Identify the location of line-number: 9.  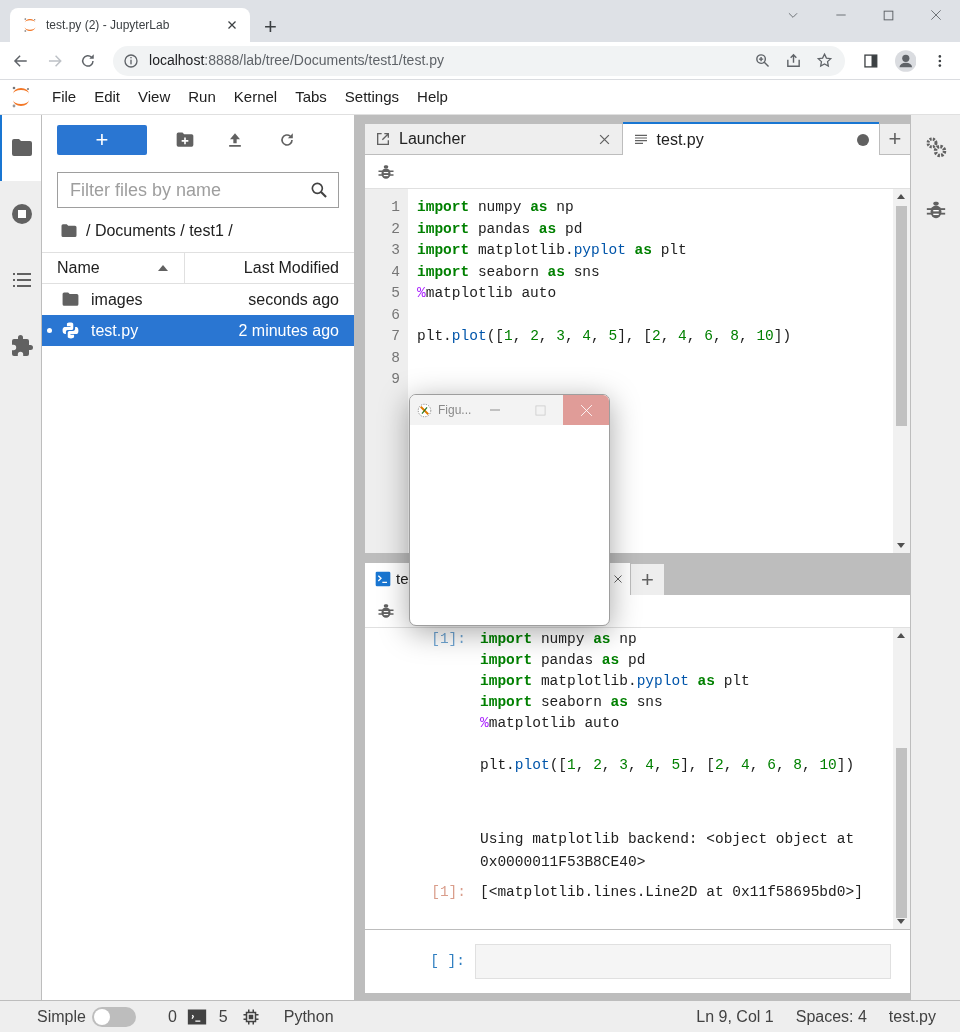
(395, 379).